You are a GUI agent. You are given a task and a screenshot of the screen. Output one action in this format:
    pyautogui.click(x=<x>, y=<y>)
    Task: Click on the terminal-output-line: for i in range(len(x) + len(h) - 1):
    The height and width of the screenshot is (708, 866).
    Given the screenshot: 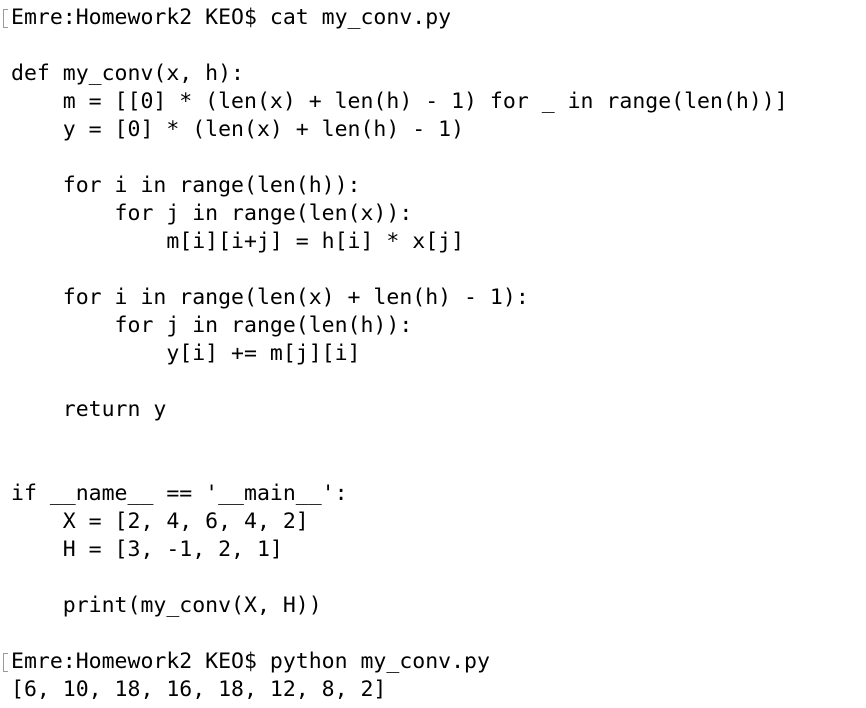 What is the action you would take?
    pyautogui.click(x=433, y=298)
    